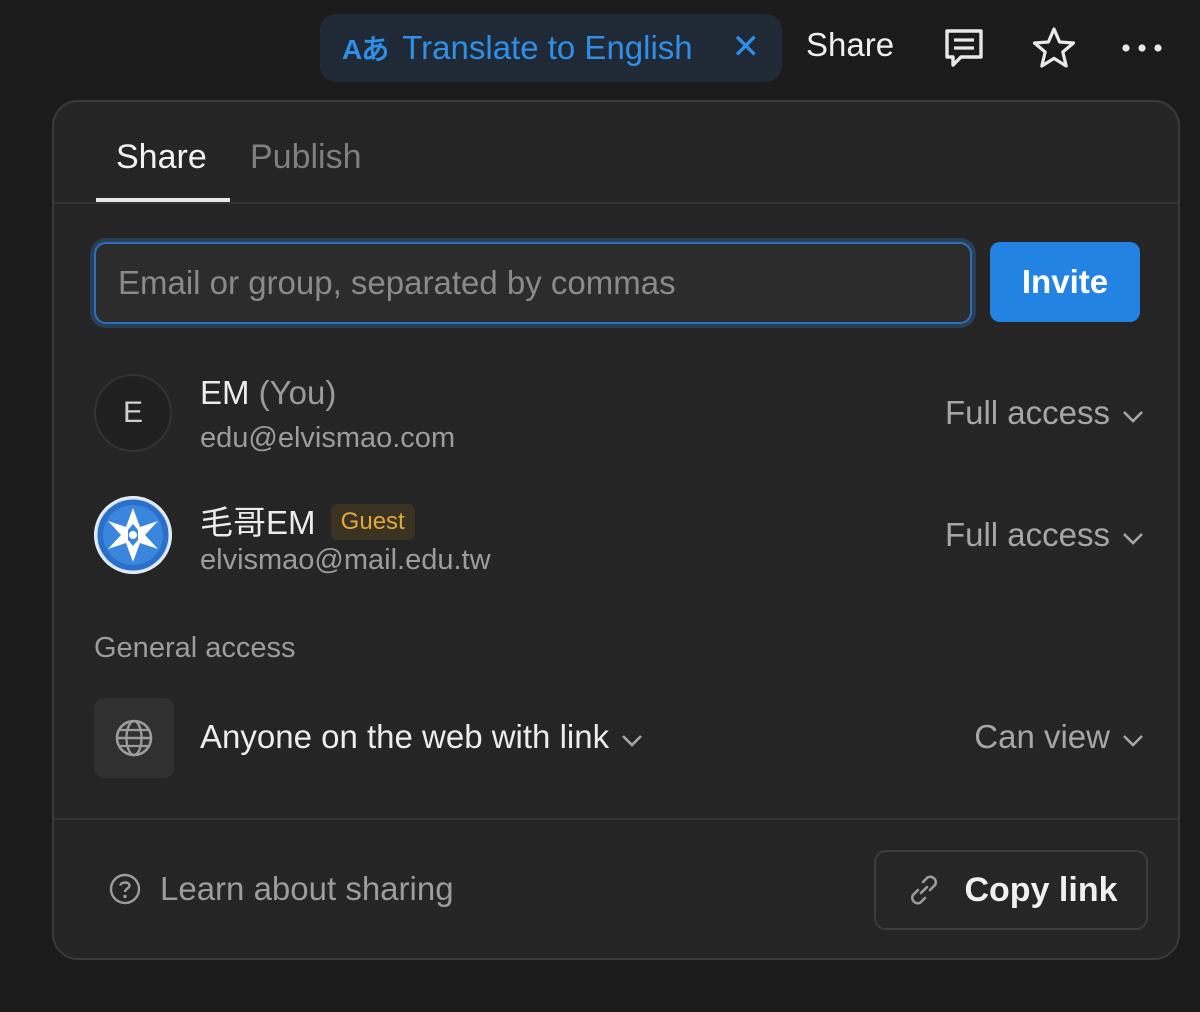 This screenshot has height=1012, width=1200. I want to click on member-name-text: 毛哥EM, so click(258, 522).